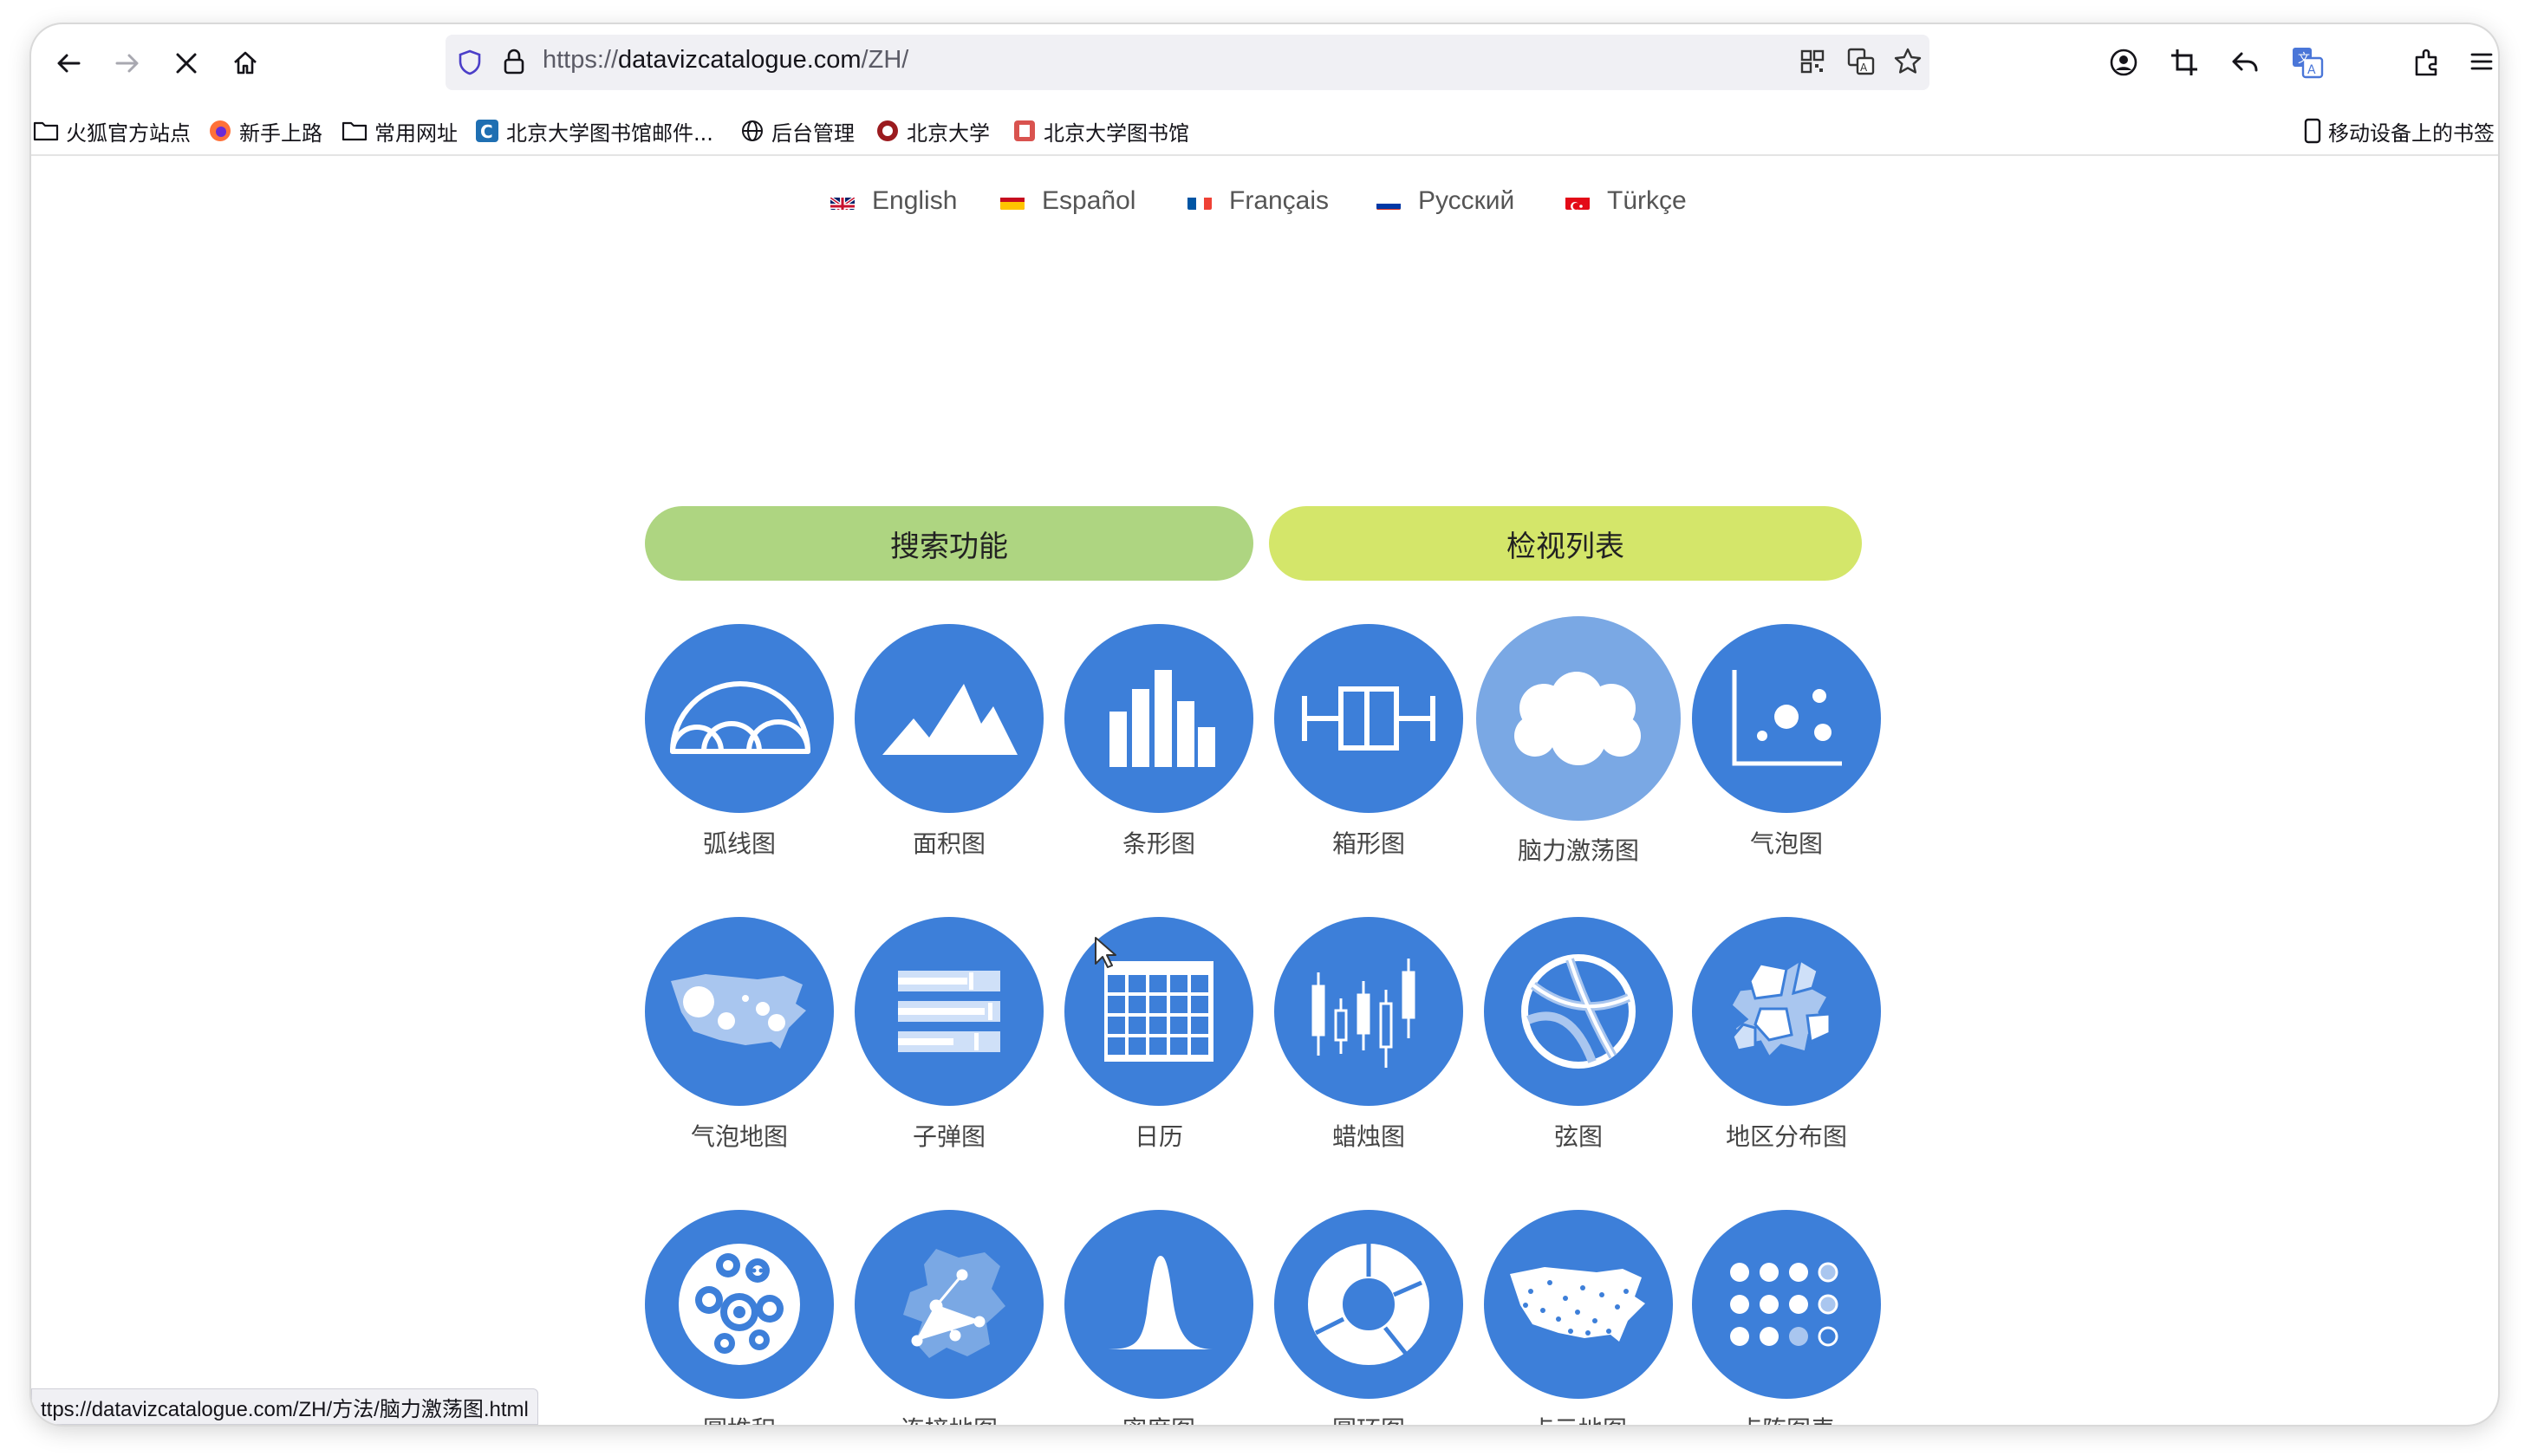 The height and width of the screenshot is (1456, 2531). What do you see at coordinates (2307, 62) in the screenshot?
I see `translate-extension-icon: 文A` at bounding box center [2307, 62].